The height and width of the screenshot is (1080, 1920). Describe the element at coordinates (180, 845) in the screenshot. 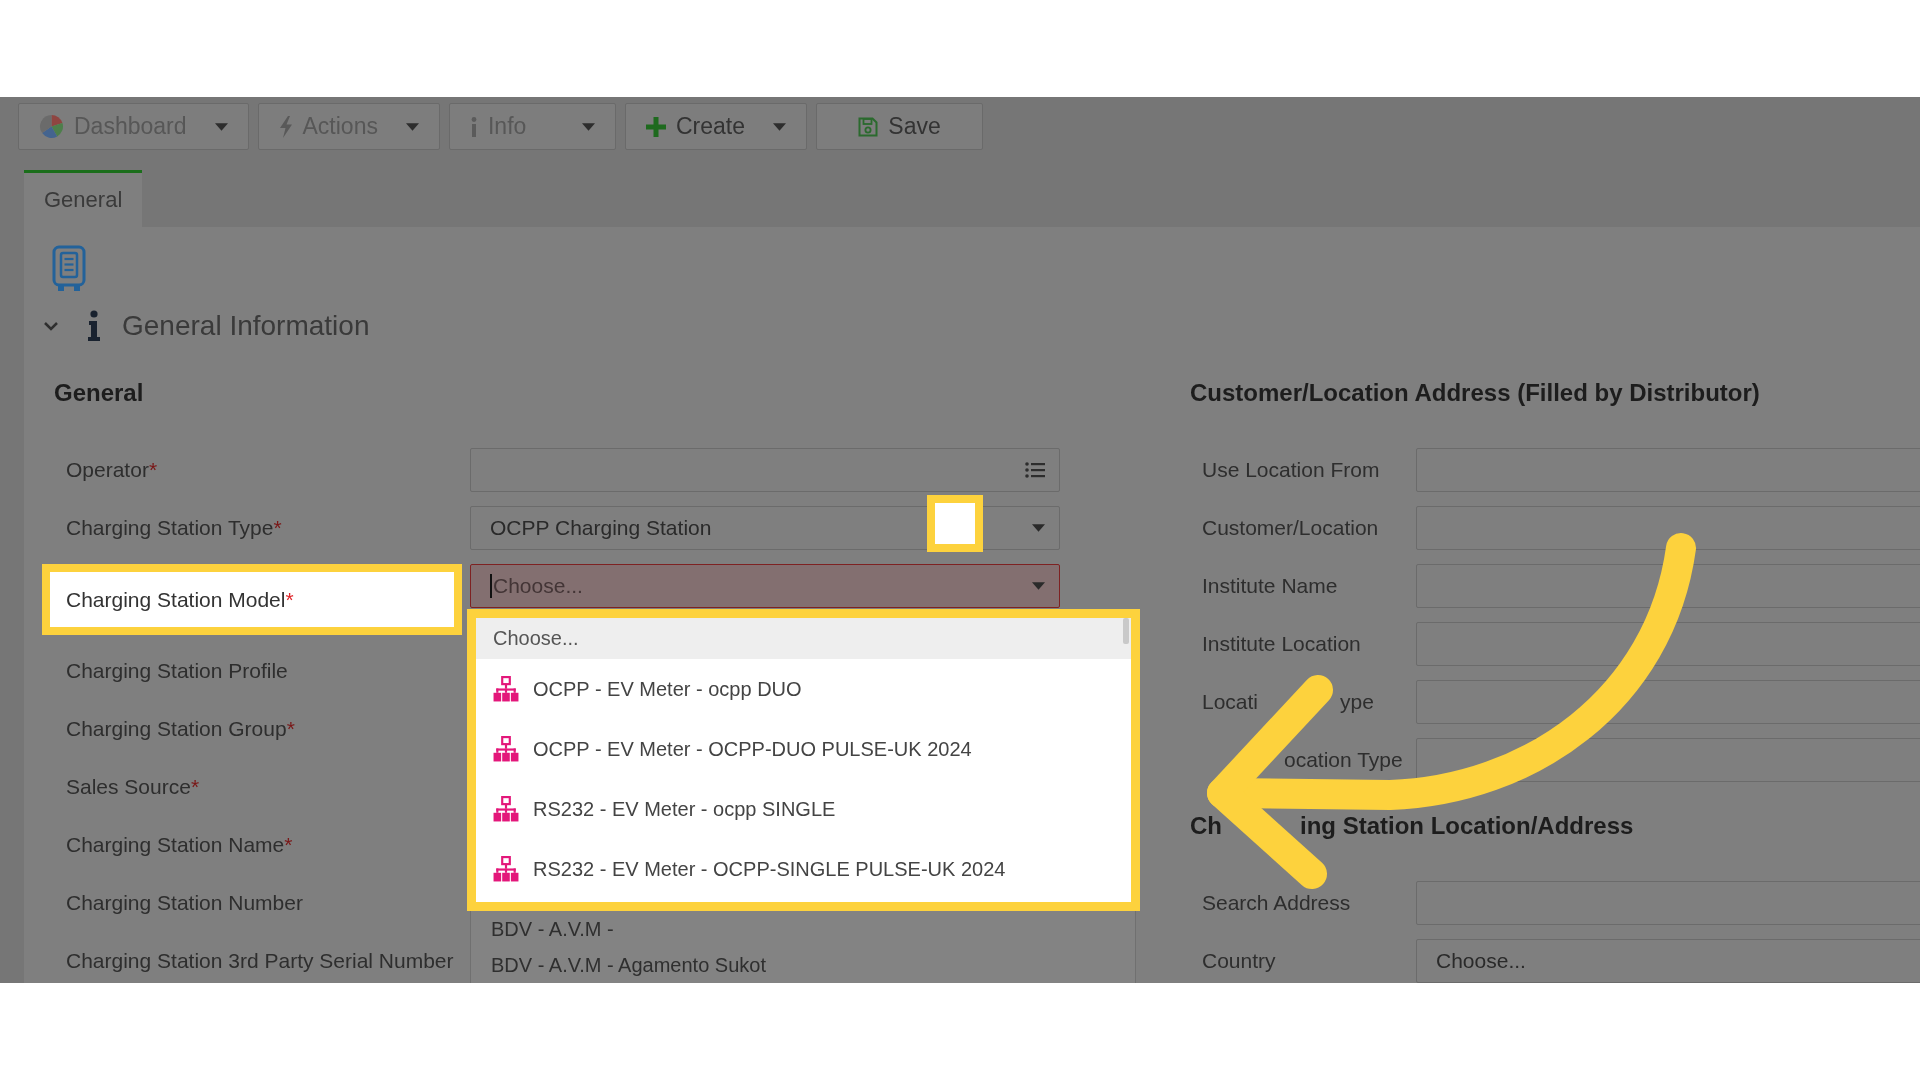

I see `field-label: Charging Station Name*` at that location.